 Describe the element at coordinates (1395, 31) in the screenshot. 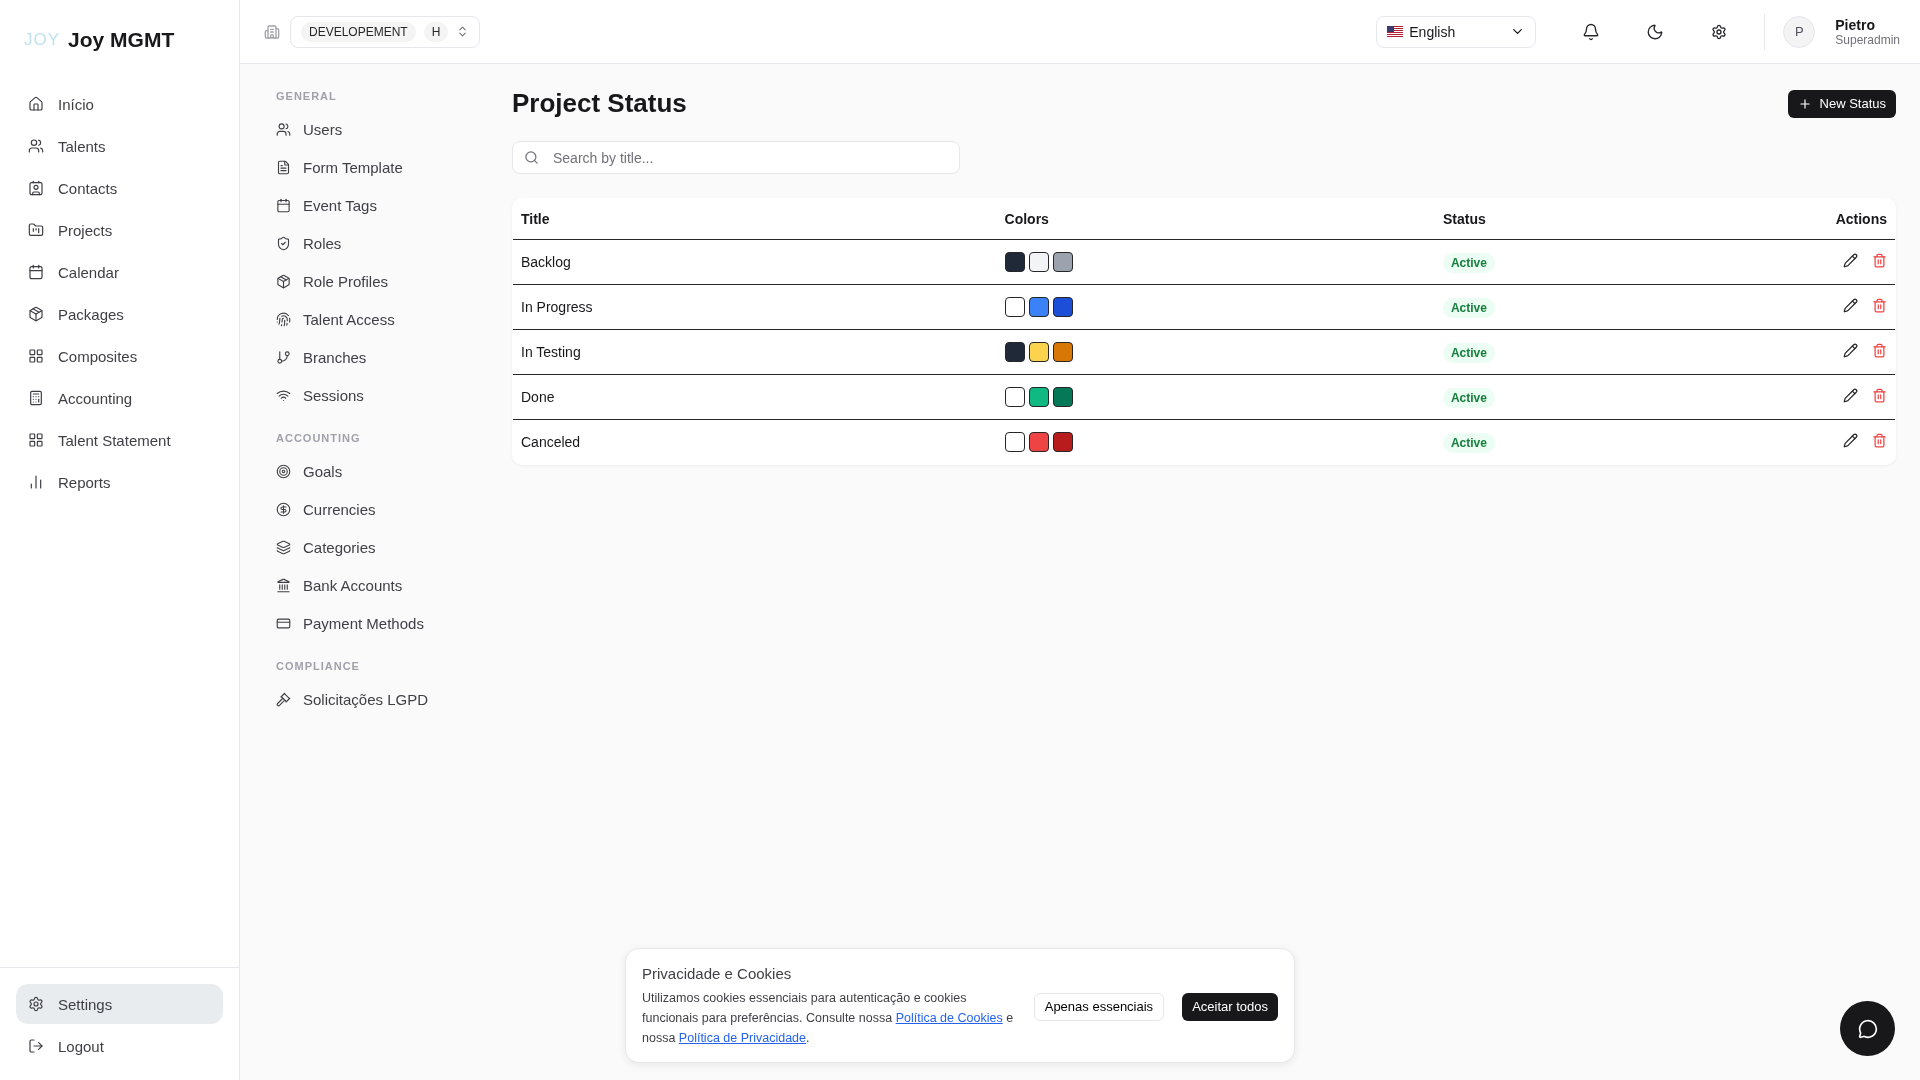

I see `us-flag-icon` at that location.